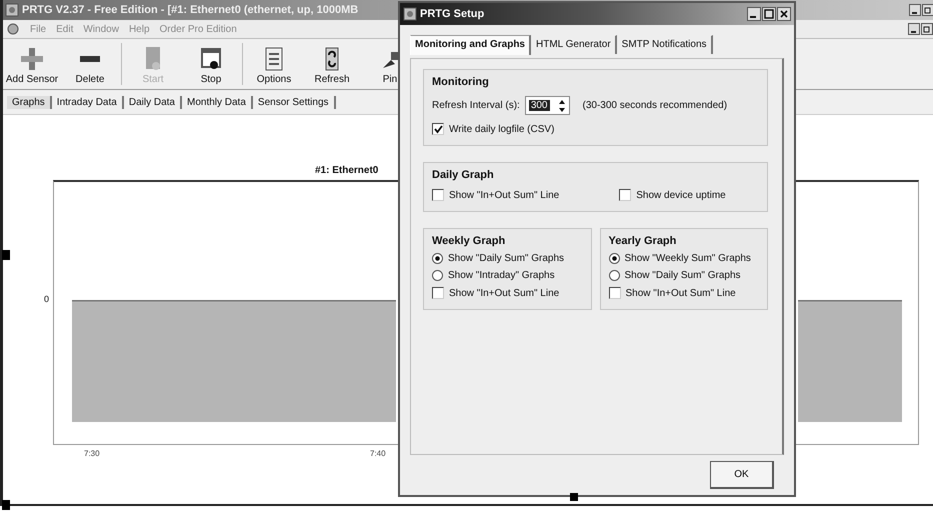  What do you see at coordinates (378, 453) in the screenshot?
I see `axis-tick-label: 7:40` at bounding box center [378, 453].